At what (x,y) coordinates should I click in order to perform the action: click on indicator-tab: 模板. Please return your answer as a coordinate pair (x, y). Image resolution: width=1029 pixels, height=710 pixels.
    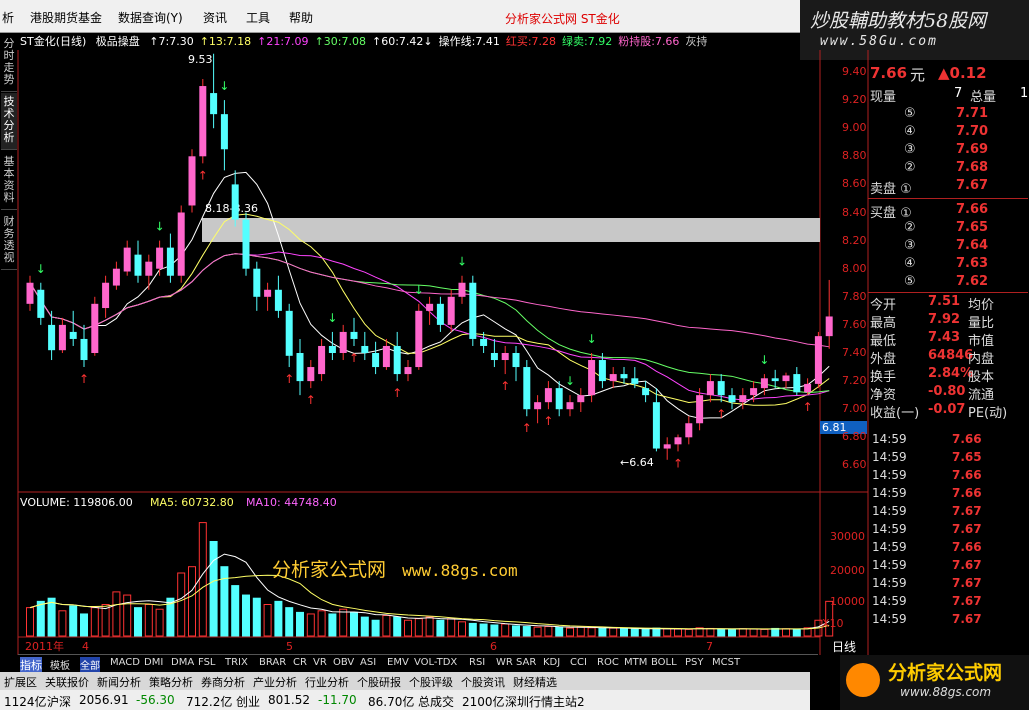
    Looking at the image, I should click on (60, 664).